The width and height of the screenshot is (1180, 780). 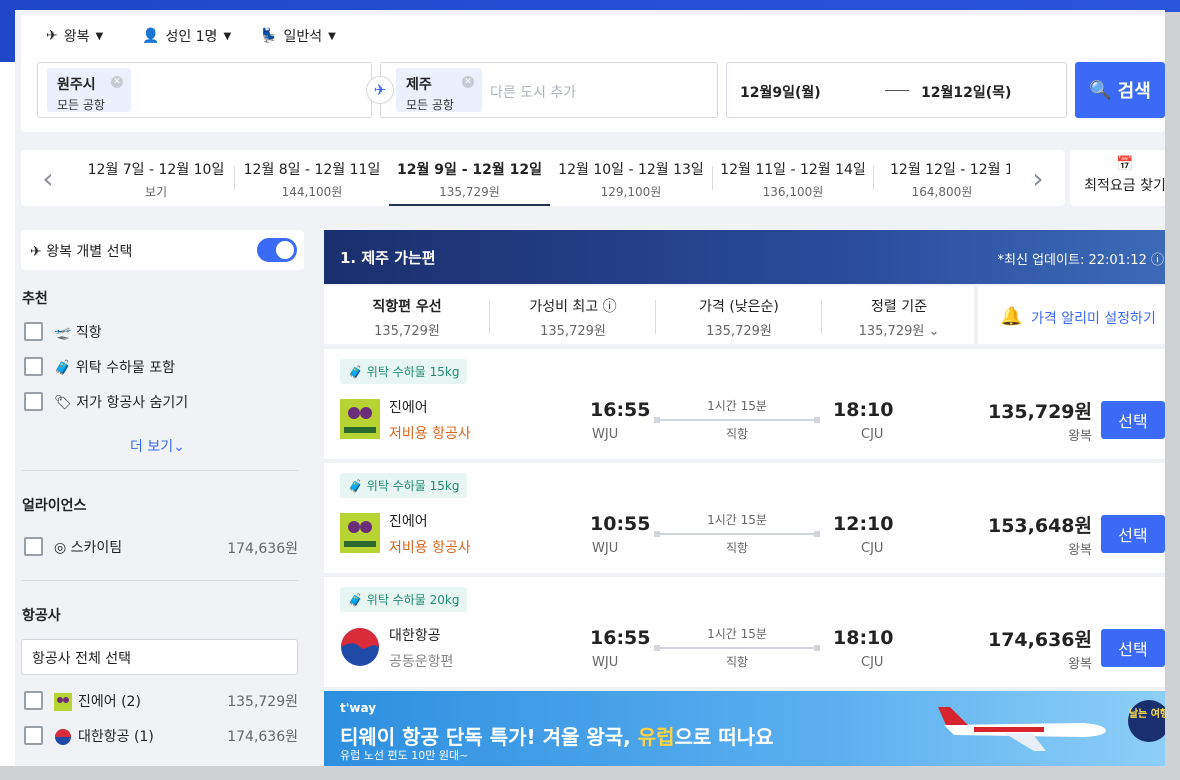 What do you see at coordinates (269, 36) in the screenshot?
I see `seat-icon: 💺` at bounding box center [269, 36].